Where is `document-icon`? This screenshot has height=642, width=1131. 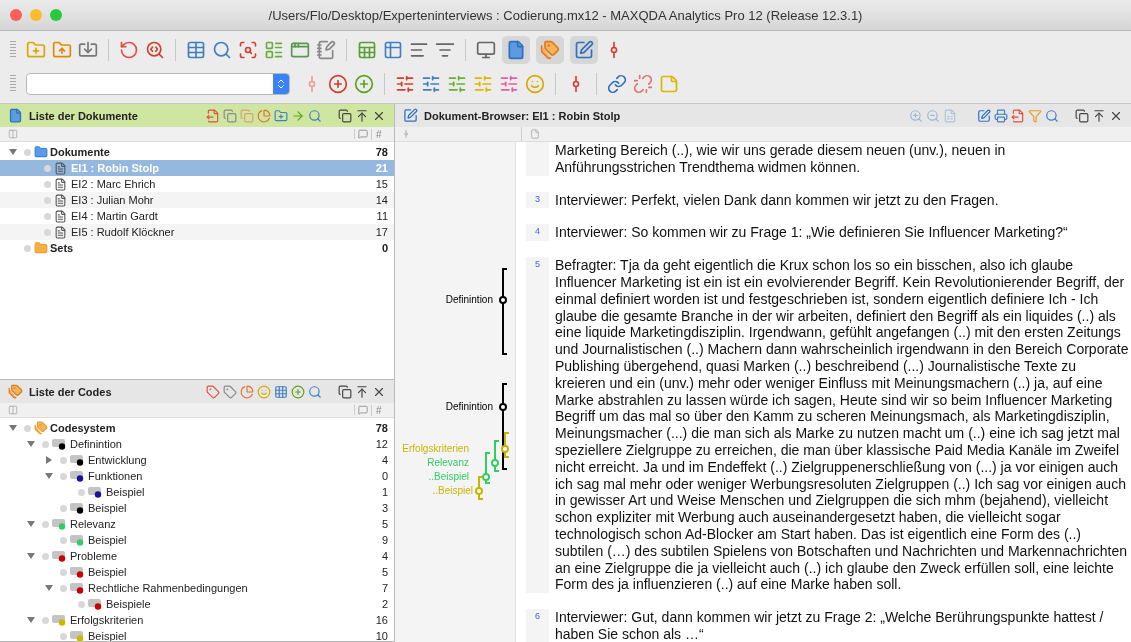 document-icon is located at coordinates (60, 232).